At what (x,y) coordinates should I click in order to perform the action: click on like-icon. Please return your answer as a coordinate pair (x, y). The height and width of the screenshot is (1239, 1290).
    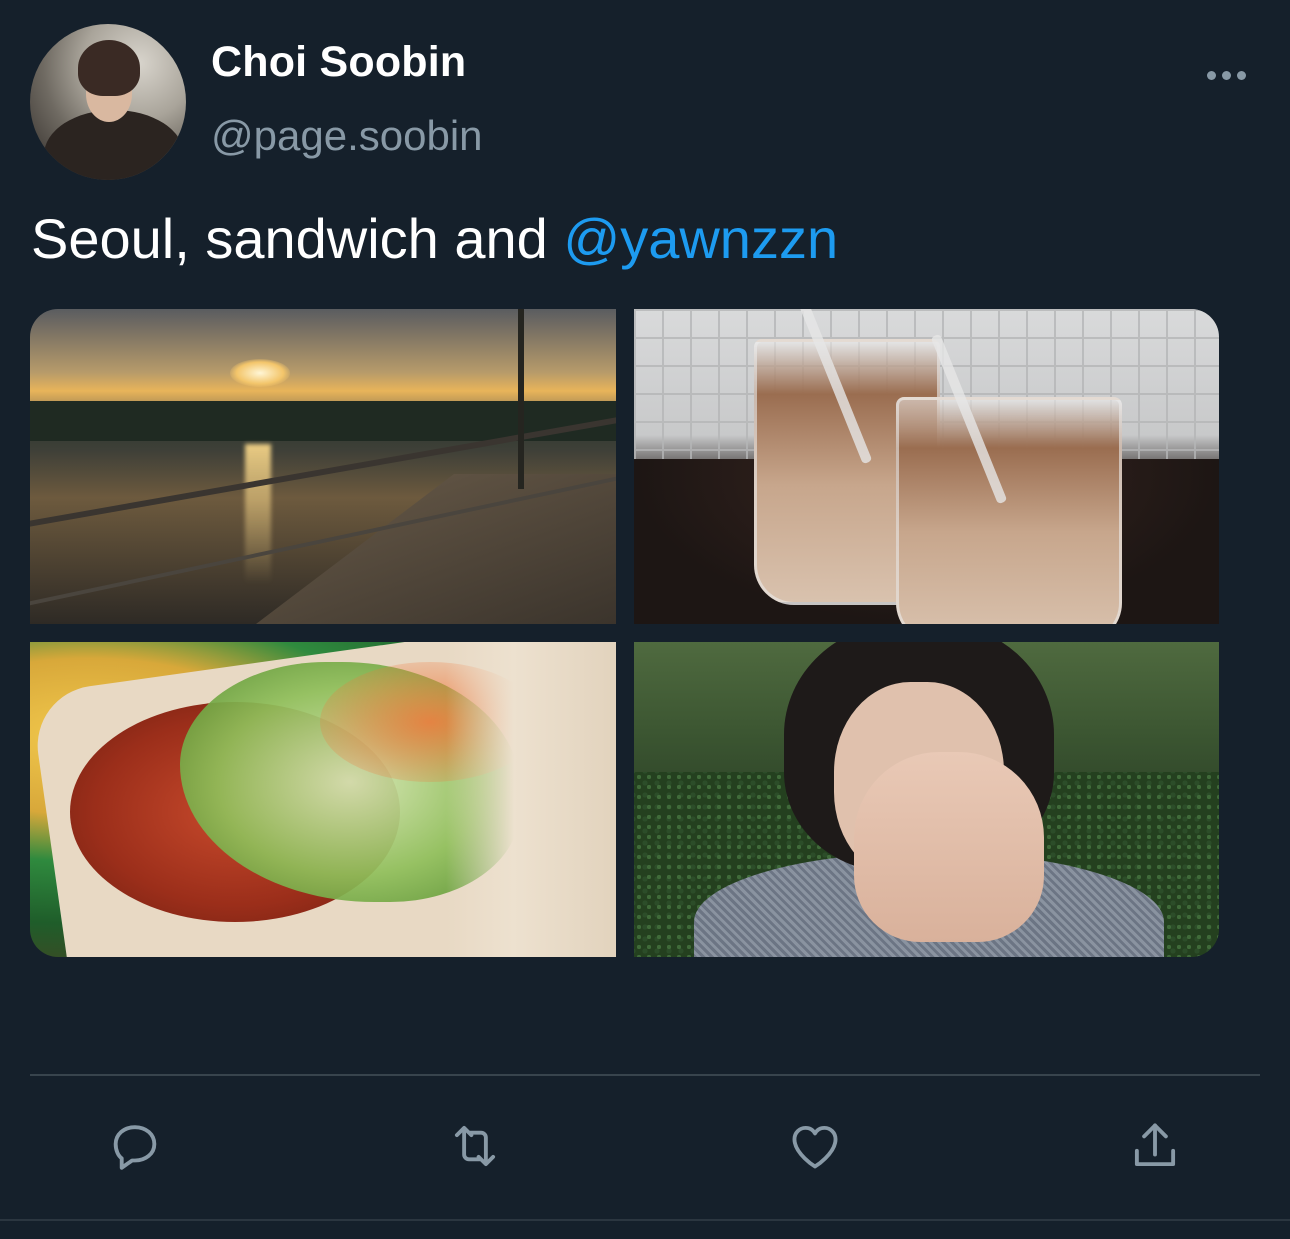
    Looking at the image, I should click on (815, 1147).